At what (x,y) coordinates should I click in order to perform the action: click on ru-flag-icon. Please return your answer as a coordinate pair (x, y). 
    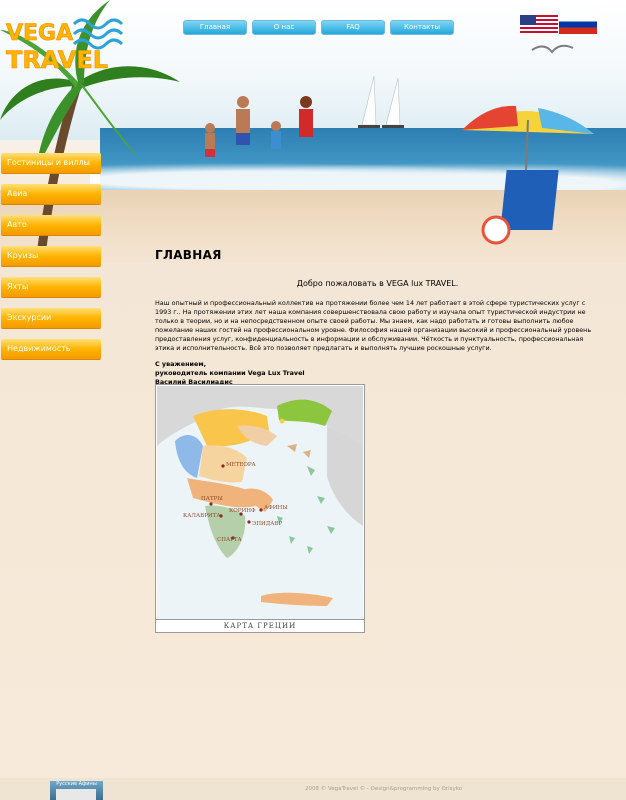
    Looking at the image, I should click on (578, 24).